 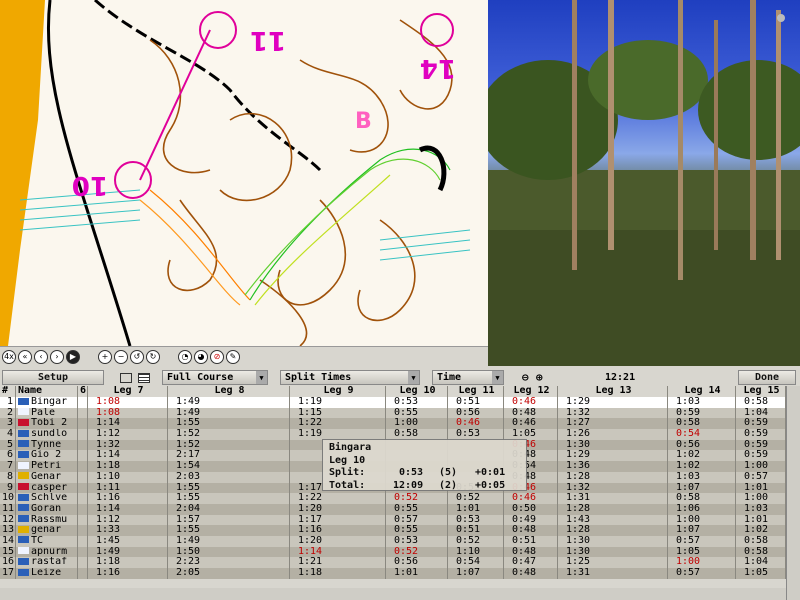 What do you see at coordinates (476, 413) in the screenshot?
I see `split-cell: 0:56` at bounding box center [476, 413].